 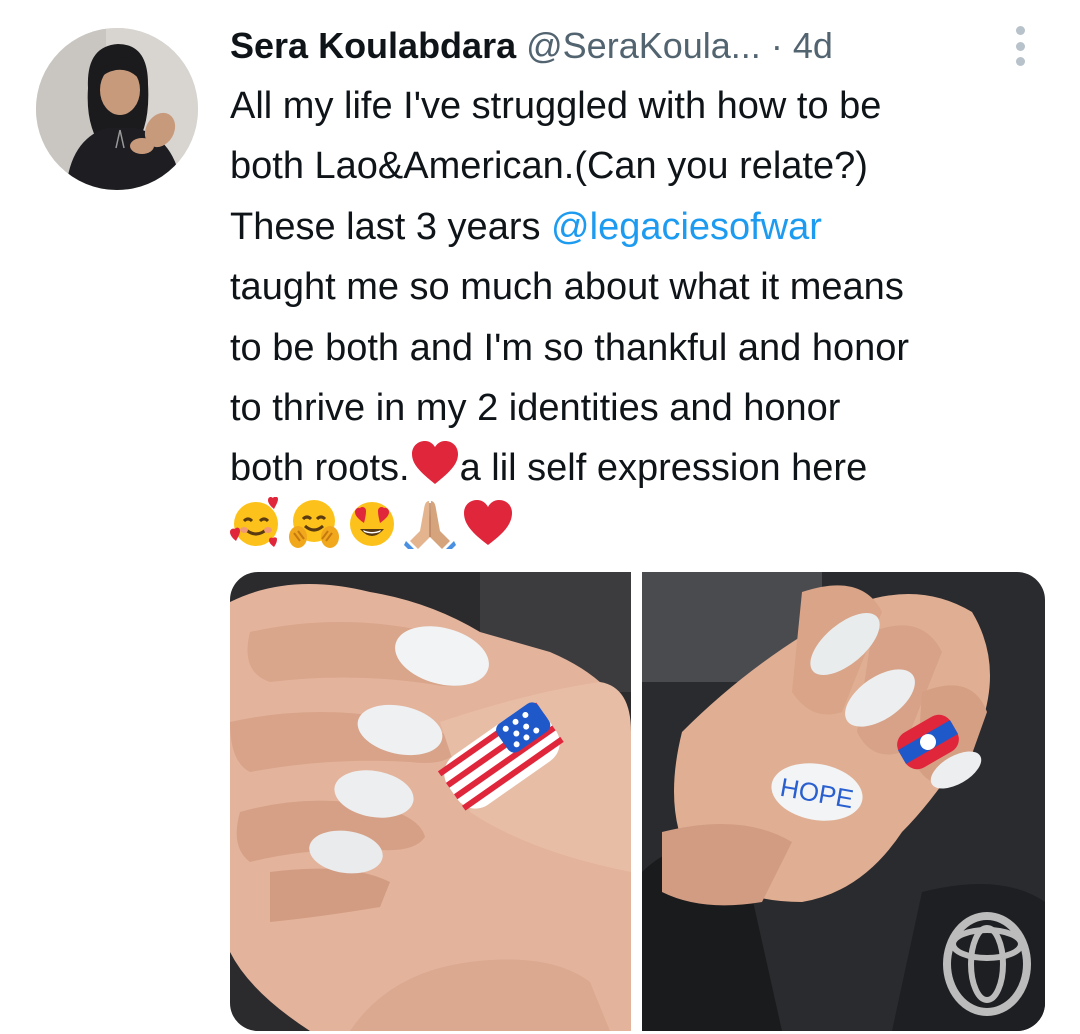 I want to click on smiling-face-with-hearts-icon, so click(x=254, y=522).